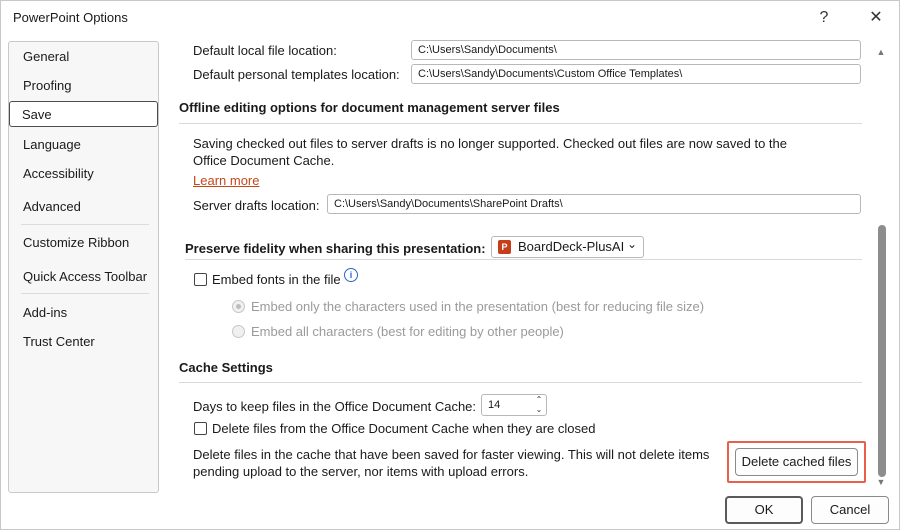  I want to click on embed-only-used-radio, so click(238, 306).